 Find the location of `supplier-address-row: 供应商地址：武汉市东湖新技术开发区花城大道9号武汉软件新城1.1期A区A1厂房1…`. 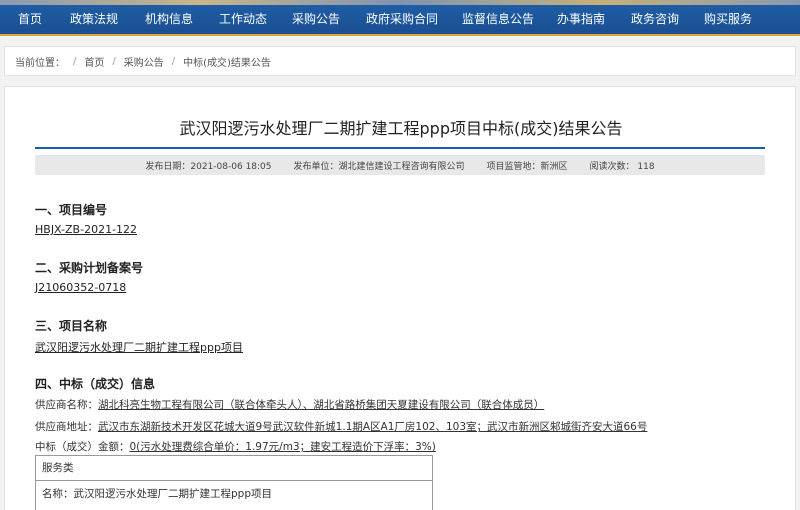

supplier-address-row: 供应商地址：武汉市东湖新技术开发区花城大道9号武汉软件新城1.1期A区A1厂房1… is located at coordinates (341, 426).